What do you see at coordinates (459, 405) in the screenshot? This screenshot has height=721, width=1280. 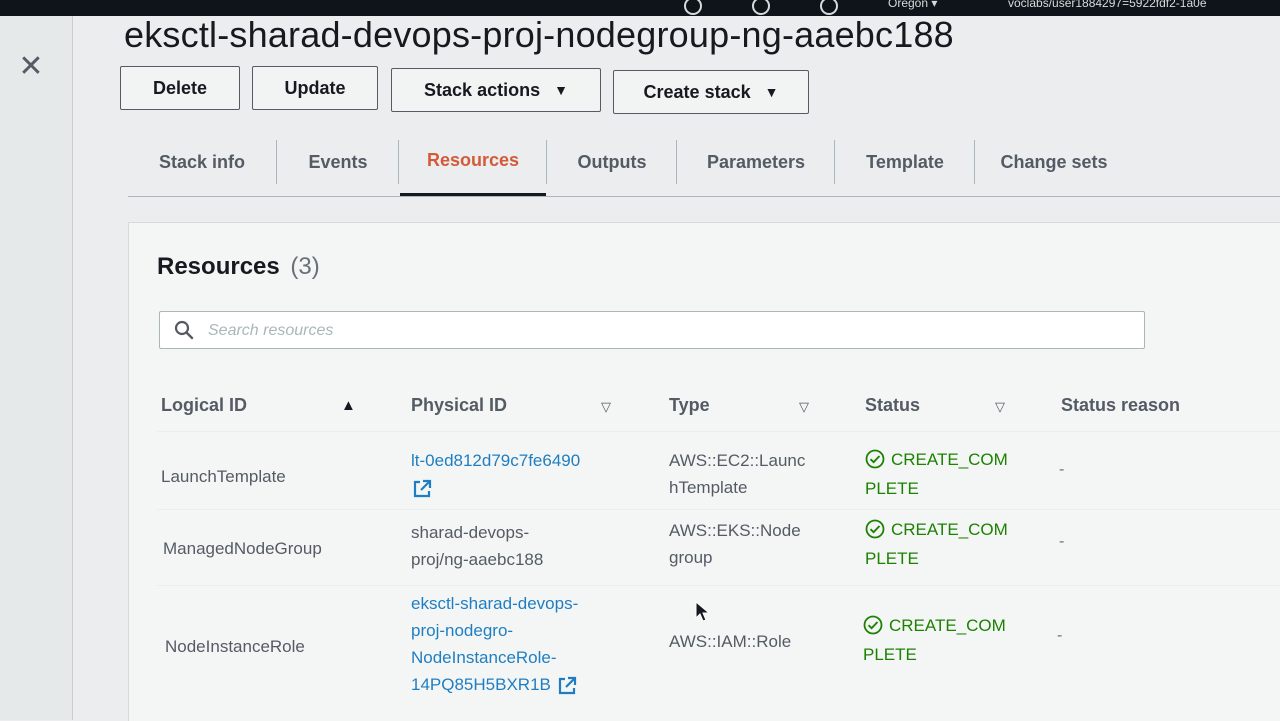 I see `column-header-physical-id: Physical ID` at bounding box center [459, 405].